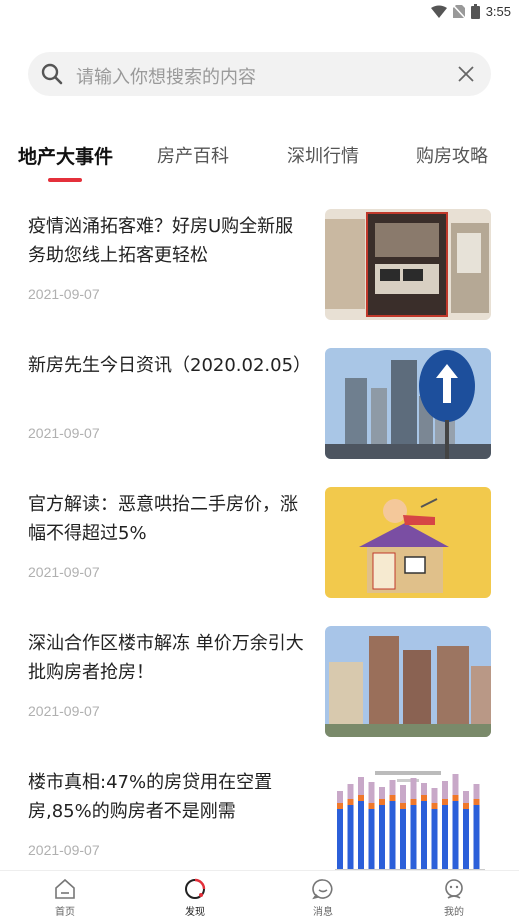 The width and height of the screenshot is (519, 924). I want to click on list-item: 官方解读：恶意哄抬二手房价，涨幅不得超过5% 2021-09-07, so click(259, 543).